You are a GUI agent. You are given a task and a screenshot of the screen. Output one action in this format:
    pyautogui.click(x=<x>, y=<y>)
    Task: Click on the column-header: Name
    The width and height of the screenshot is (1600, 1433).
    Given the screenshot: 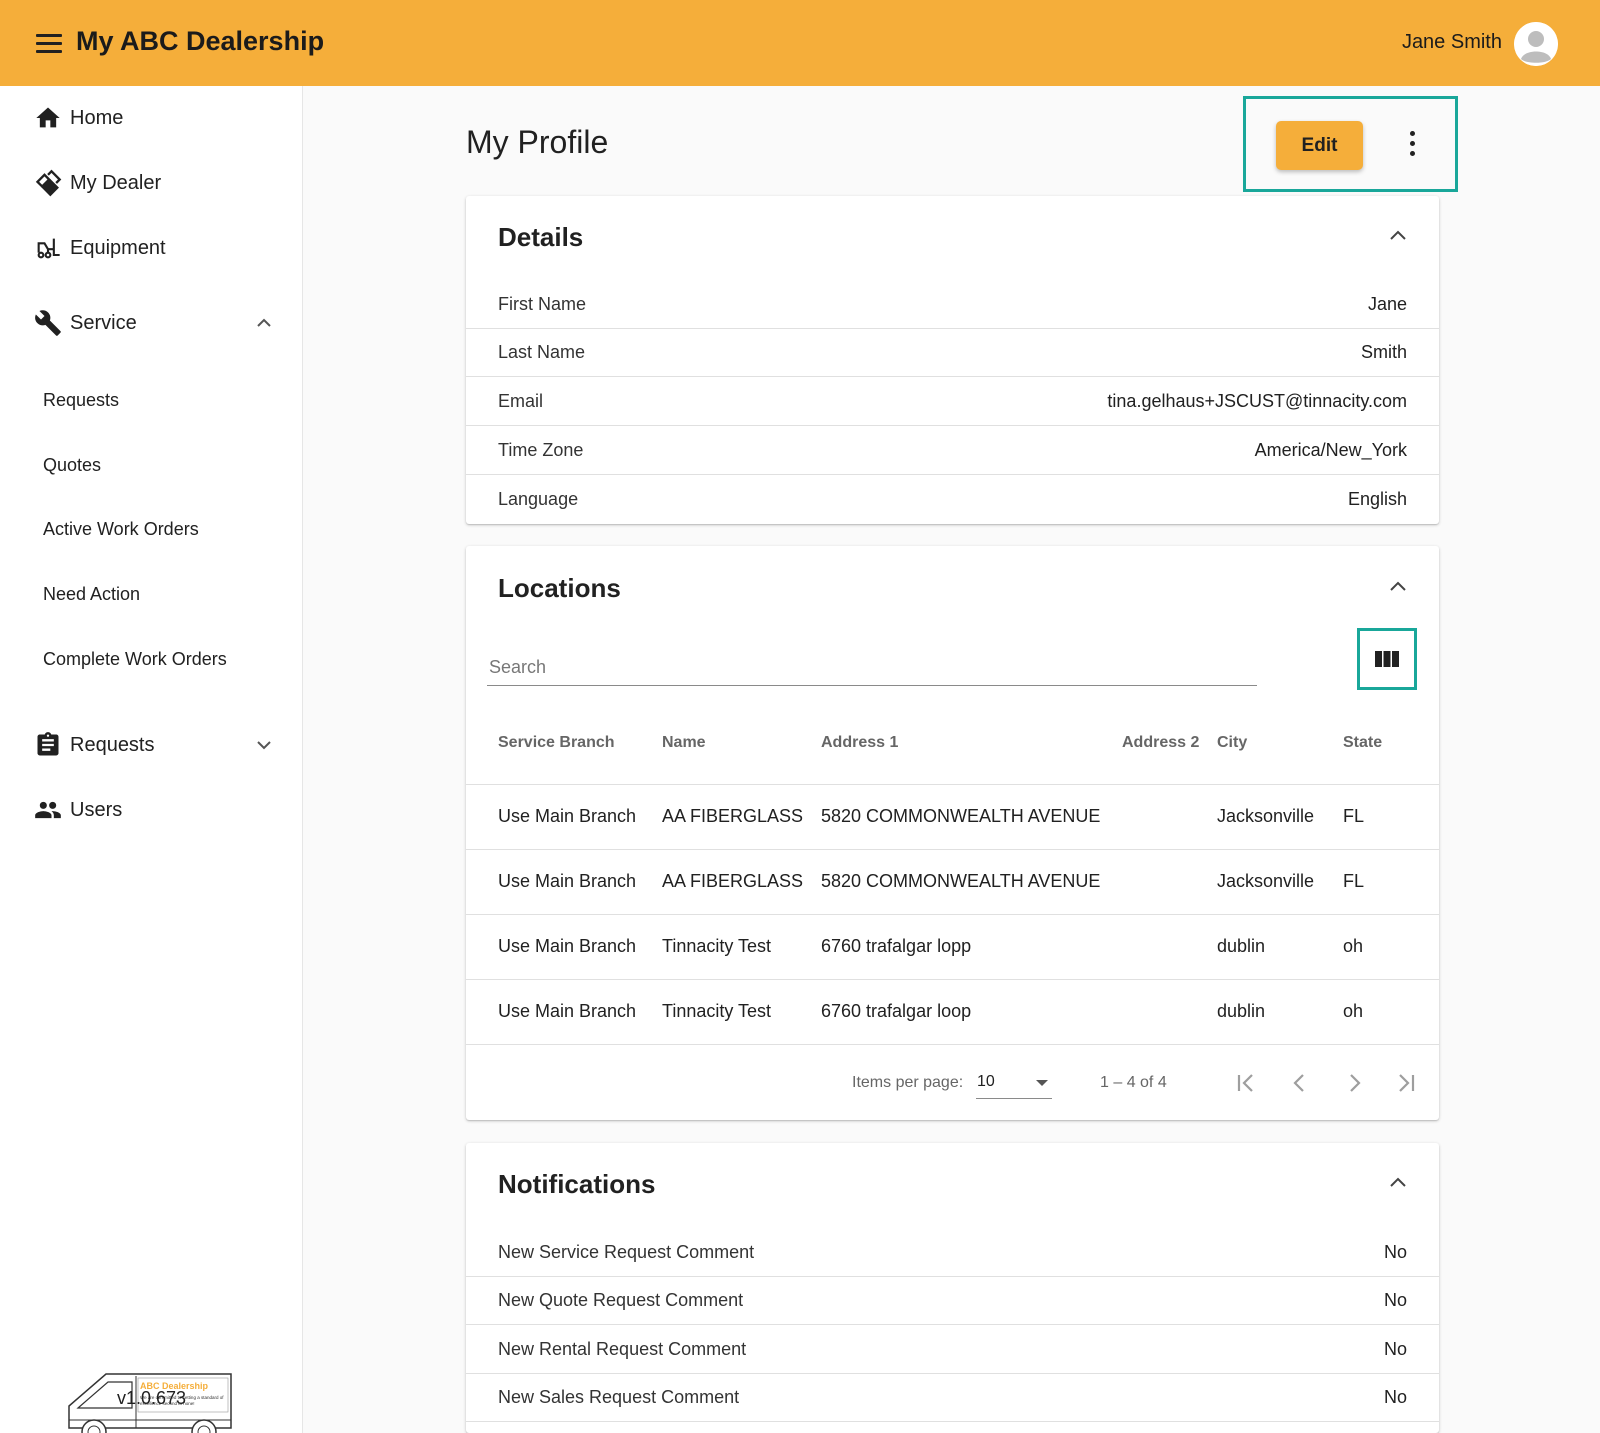 What is the action you would take?
    pyautogui.click(x=684, y=743)
    